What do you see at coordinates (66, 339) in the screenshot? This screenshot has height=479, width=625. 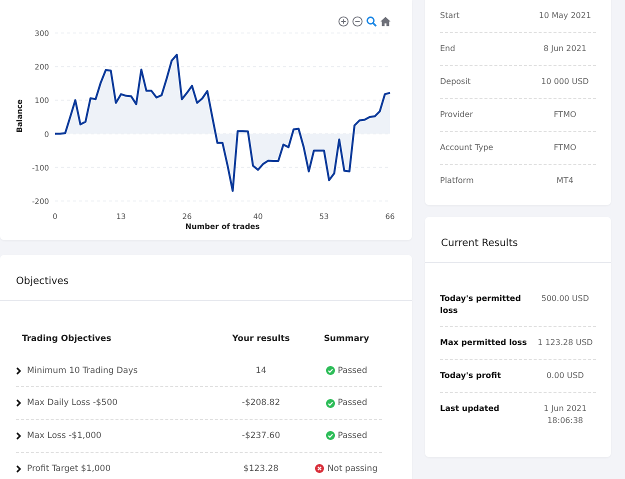 I see `column-header: Trading Objectives` at bounding box center [66, 339].